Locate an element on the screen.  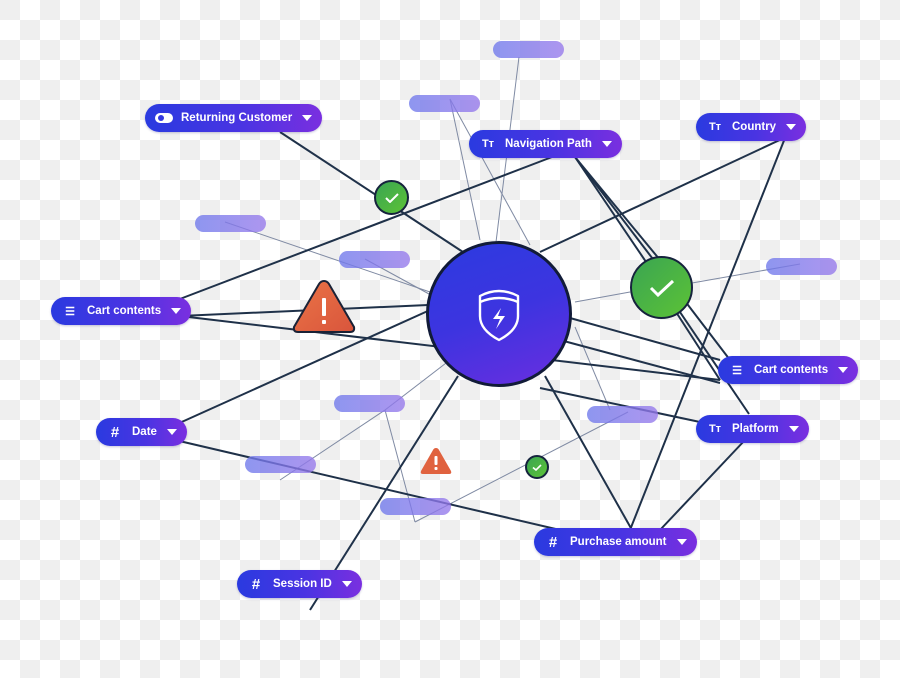
field-label: Navigation Path is located at coordinates (548, 144).